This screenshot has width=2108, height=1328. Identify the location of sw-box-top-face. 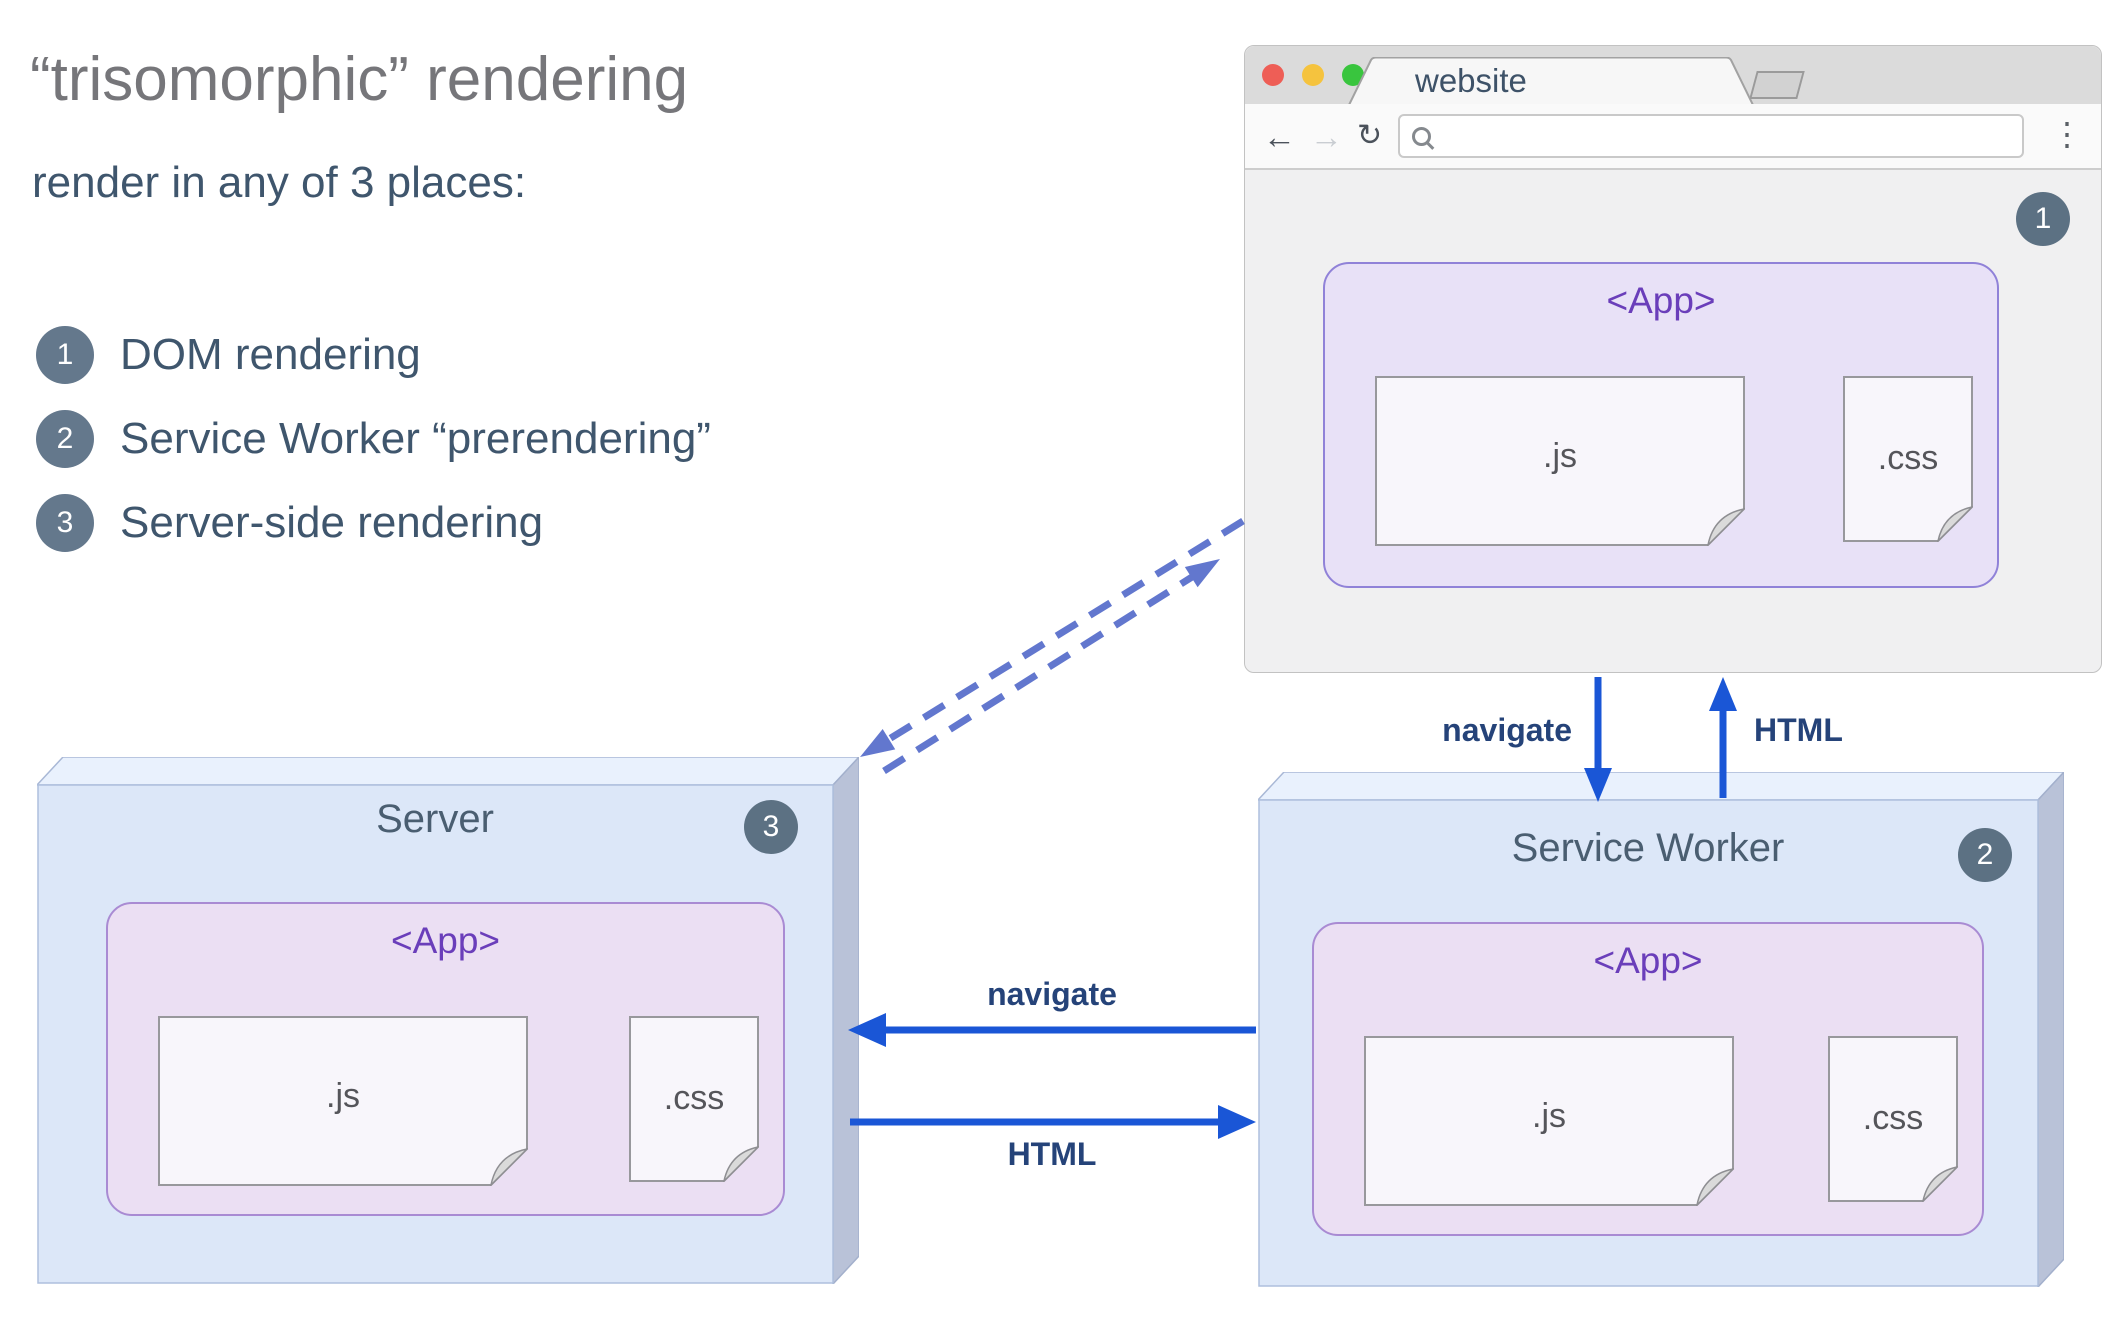
(1661, 786).